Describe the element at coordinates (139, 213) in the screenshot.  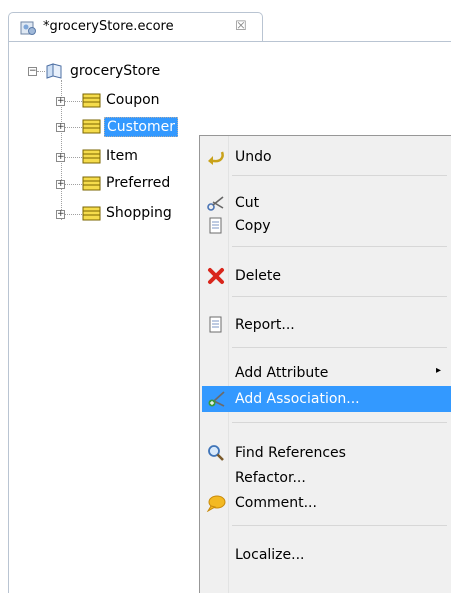
I see `tree-item-shopping: Shopping` at that location.